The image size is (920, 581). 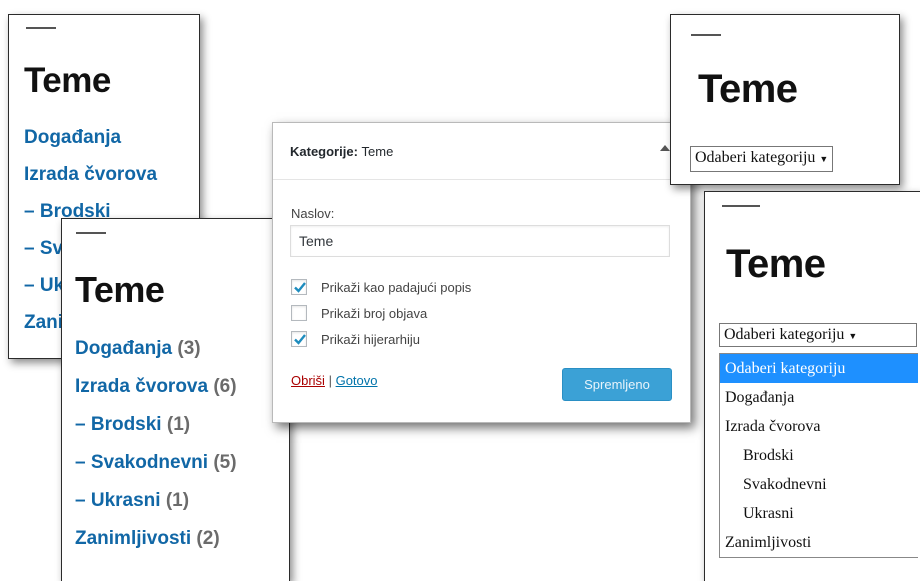 What do you see at coordinates (617, 384) in the screenshot?
I see `save-button: Spremljeno` at bounding box center [617, 384].